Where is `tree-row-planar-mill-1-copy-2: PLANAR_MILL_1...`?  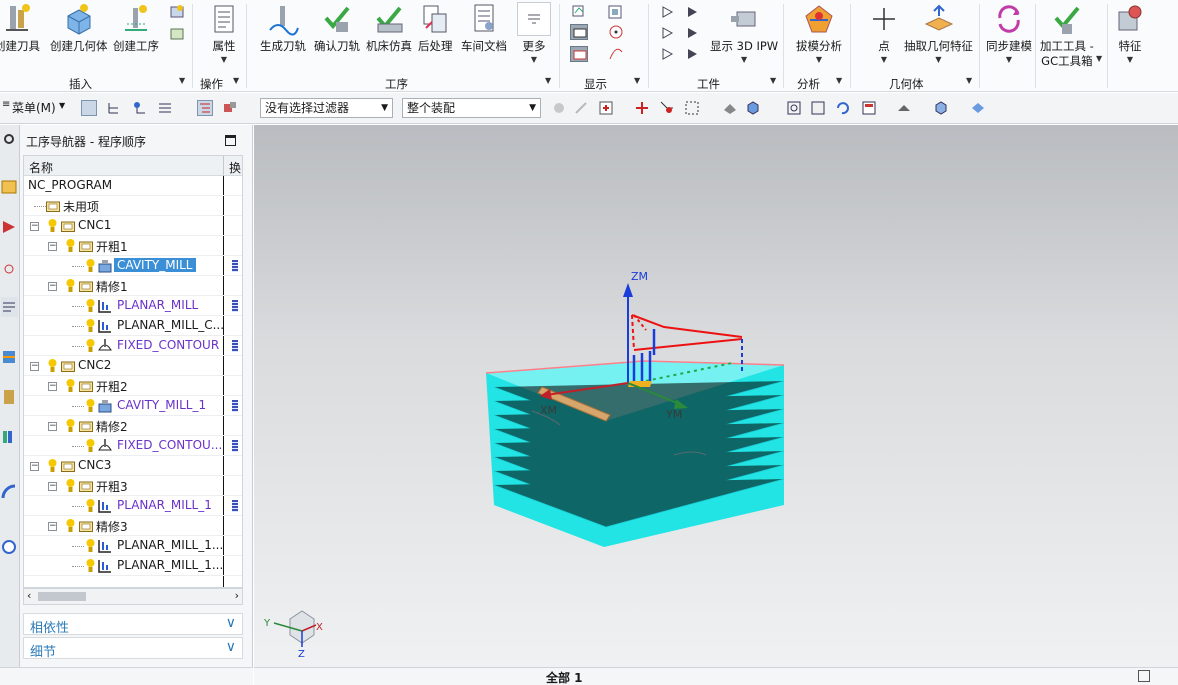
tree-row-planar-mill-1-copy-2: PLANAR_MILL_1... is located at coordinates (133, 566).